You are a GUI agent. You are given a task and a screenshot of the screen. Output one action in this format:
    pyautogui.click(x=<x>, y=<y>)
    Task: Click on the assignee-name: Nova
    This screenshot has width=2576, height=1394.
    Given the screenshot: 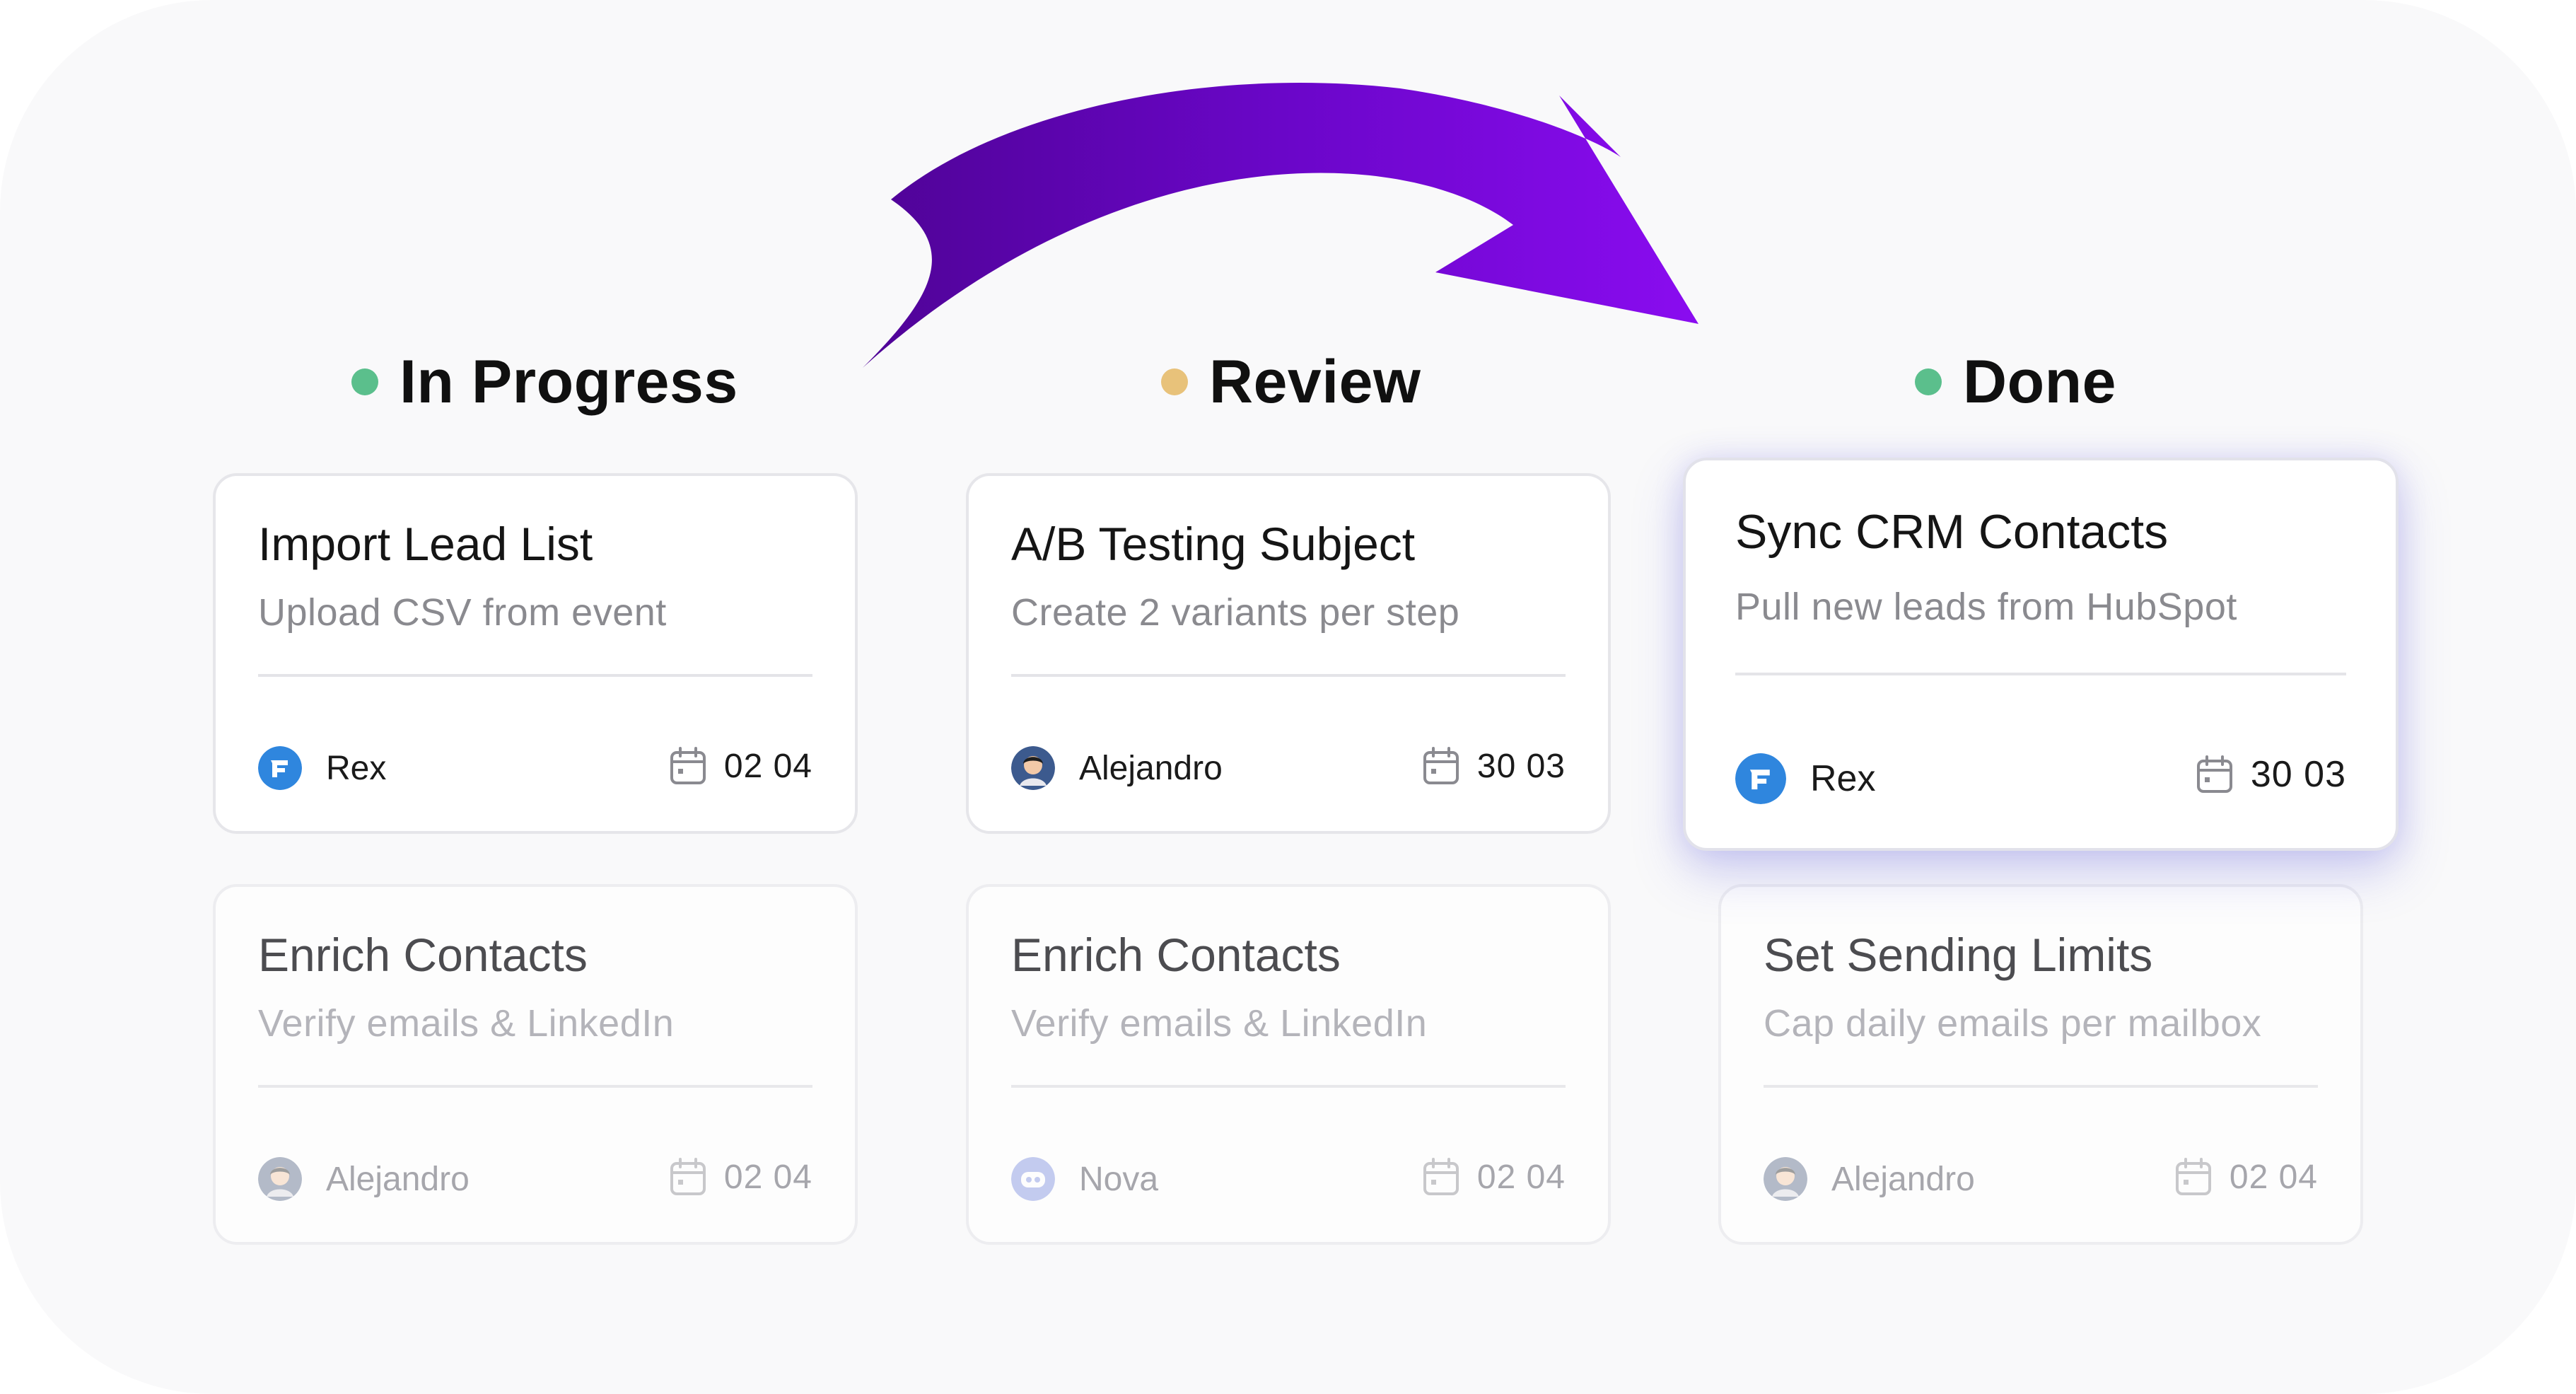 What is the action you would take?
    pyautogui.click(x=1119, y=1179)
    